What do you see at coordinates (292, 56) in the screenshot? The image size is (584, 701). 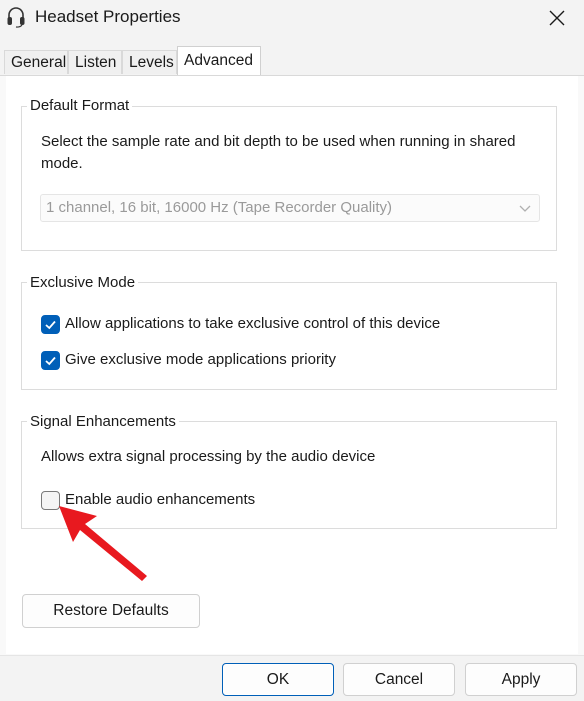 I see `tab-strip: General Listen Levels Advanced` at bounding box center [292, 56].